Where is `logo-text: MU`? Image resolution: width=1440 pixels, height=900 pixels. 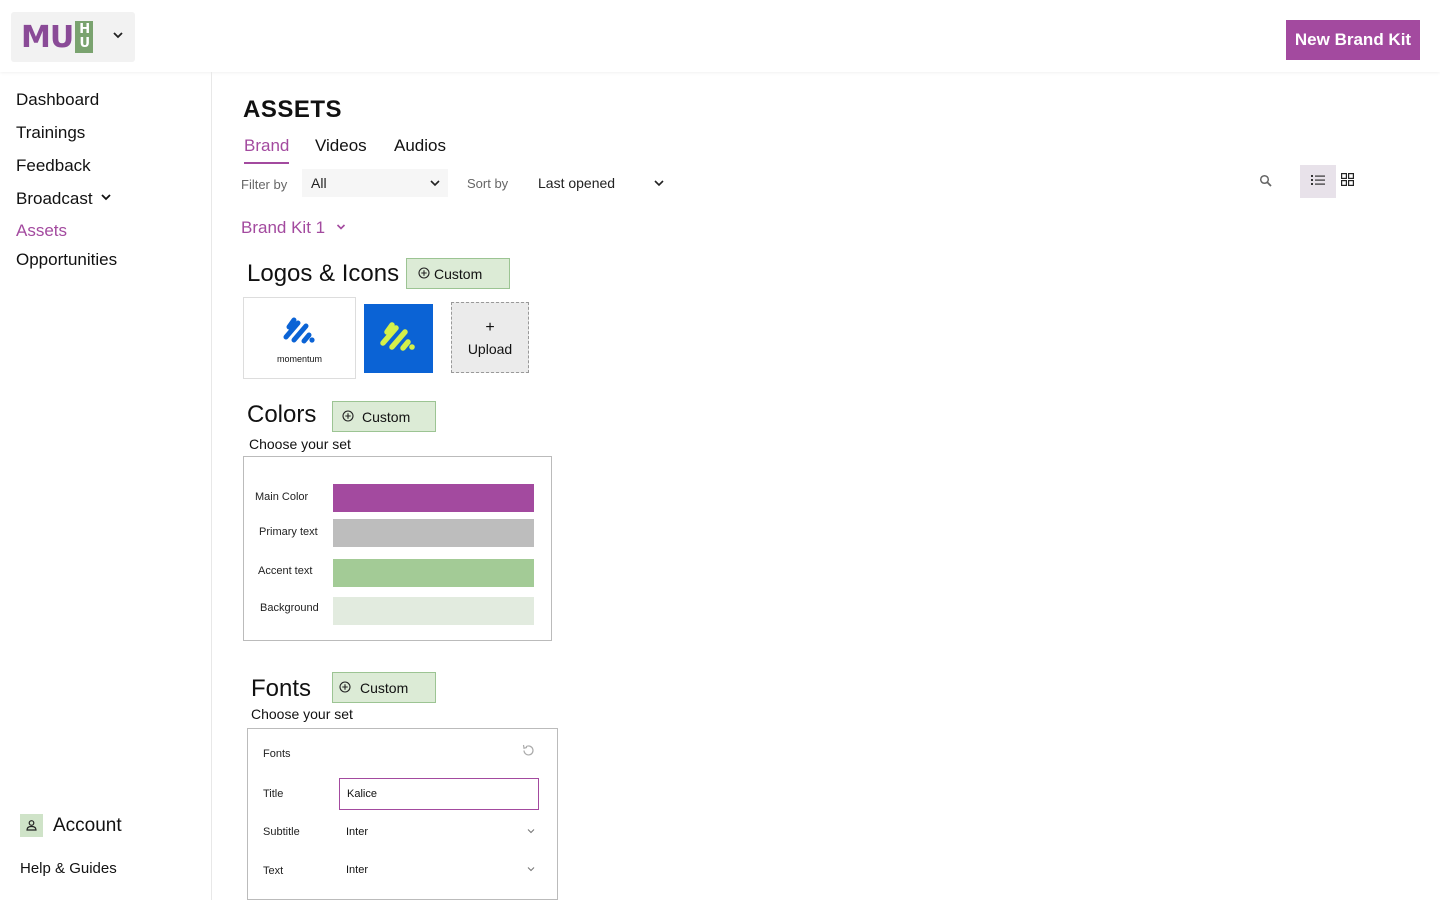
logo-text: MU is located at coordinates (47, 37).